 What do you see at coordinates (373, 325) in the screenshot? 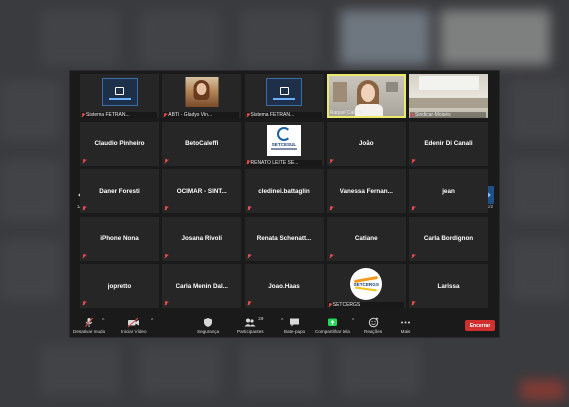
I see `reactions-button: Reações` at bounding box center [373, 325].